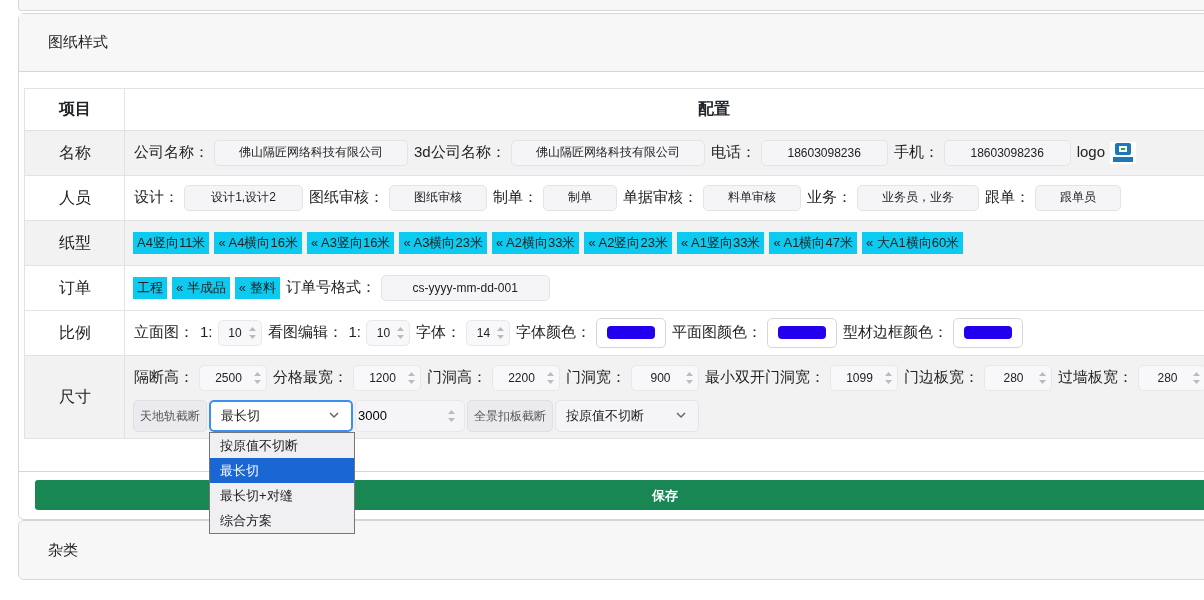 This screenshot has height=600, width=1204. I want to click on row-label: 名称, so click(74, 152).